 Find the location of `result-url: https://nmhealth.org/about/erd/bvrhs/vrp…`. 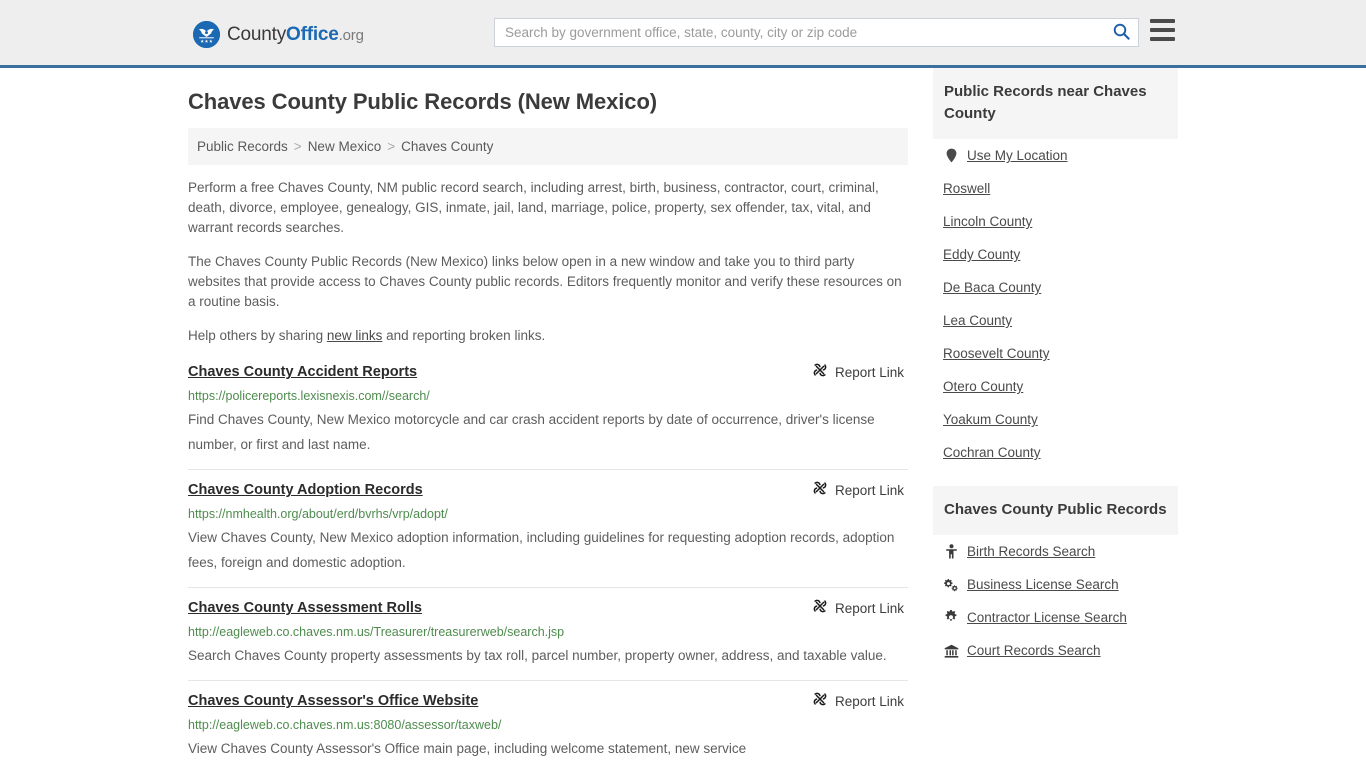

result-url: https://nmhealth.org/about/erd/bvrhs/vrp… is located at coordinates (318, 514).